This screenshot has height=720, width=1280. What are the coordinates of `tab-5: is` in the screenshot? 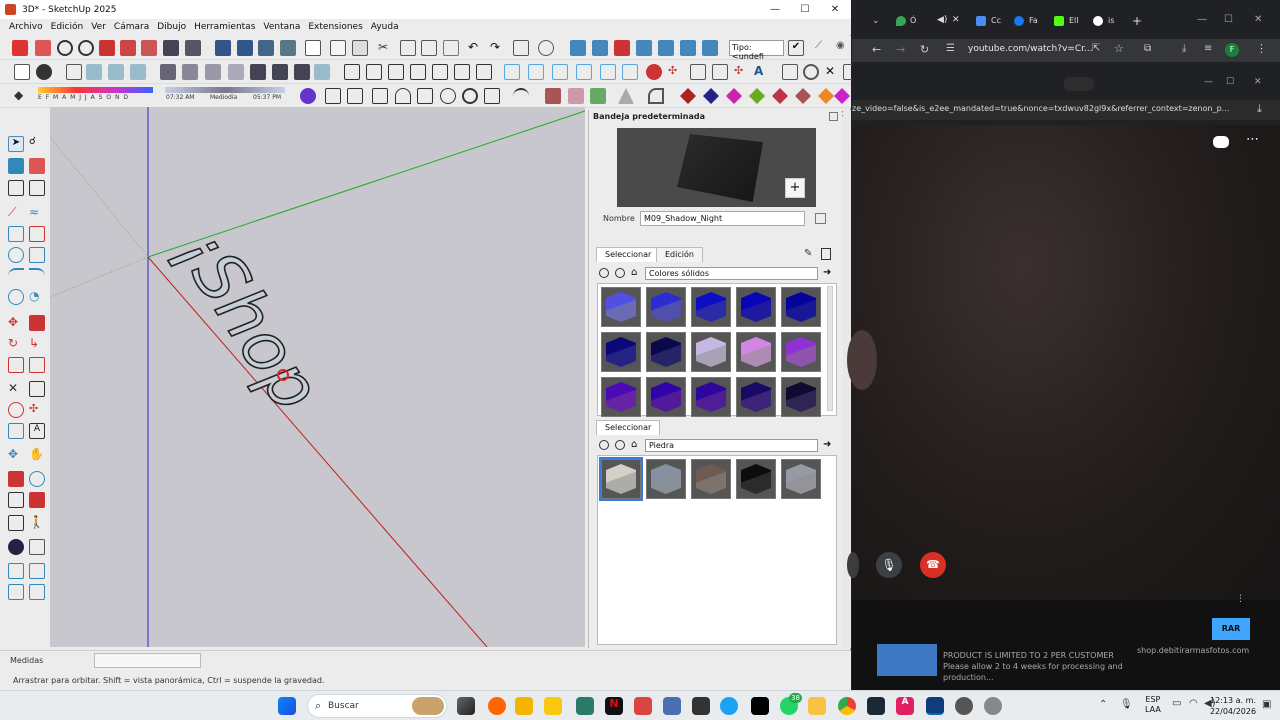 It's located at (1111, 20).